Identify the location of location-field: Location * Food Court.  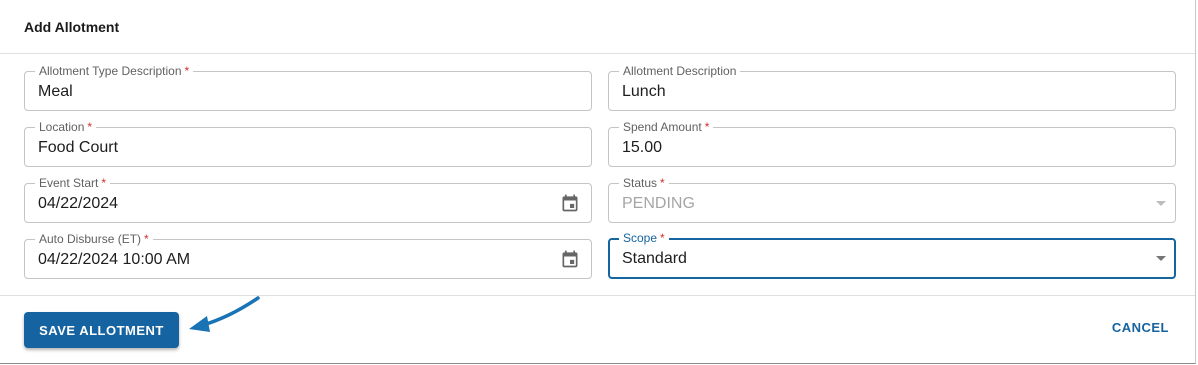
(308, 143).